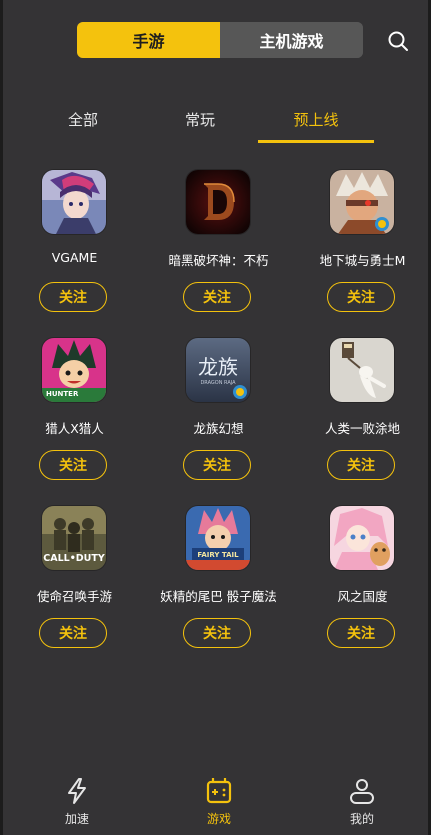 The height and width of the screenshot is (835, 431). What do you see at coordinates (74, 257) in the screenshot?
I see `game-name: VGAME` at bounding box center [74, 257].